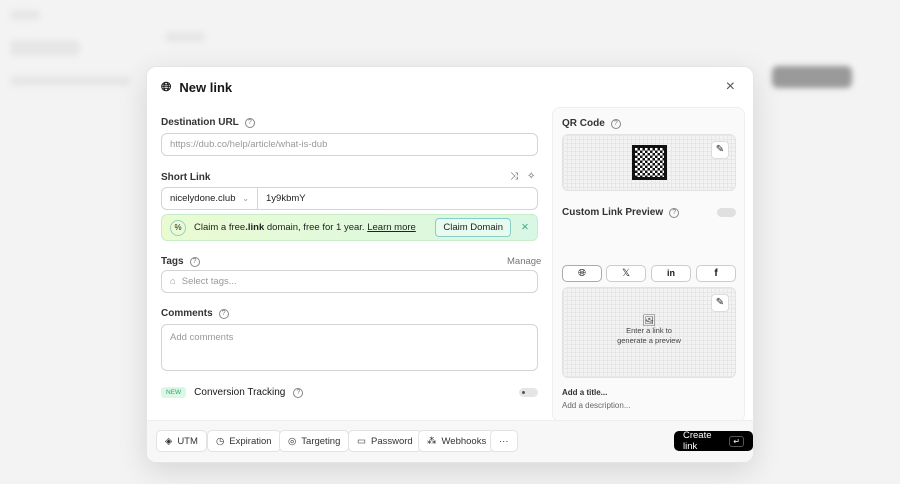 The image size is (900, 484). What do you see at coordinates (220, 227) in the screenshot?
I see `promo-text: Claim a free` at bounding box center [220, 227].